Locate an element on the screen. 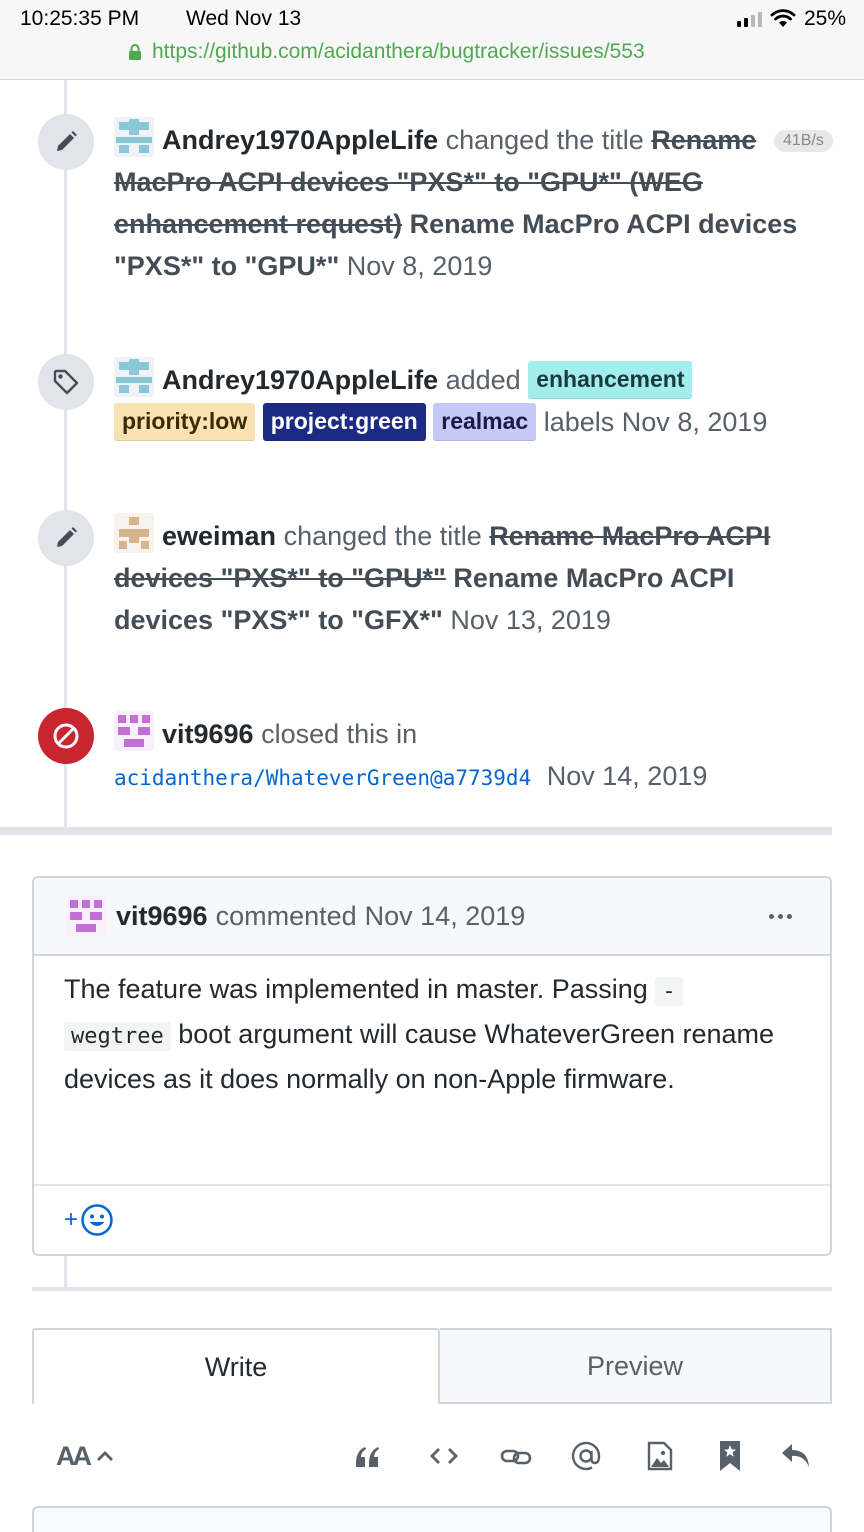  tab-write: Write is located at coordinates (236, 1366).